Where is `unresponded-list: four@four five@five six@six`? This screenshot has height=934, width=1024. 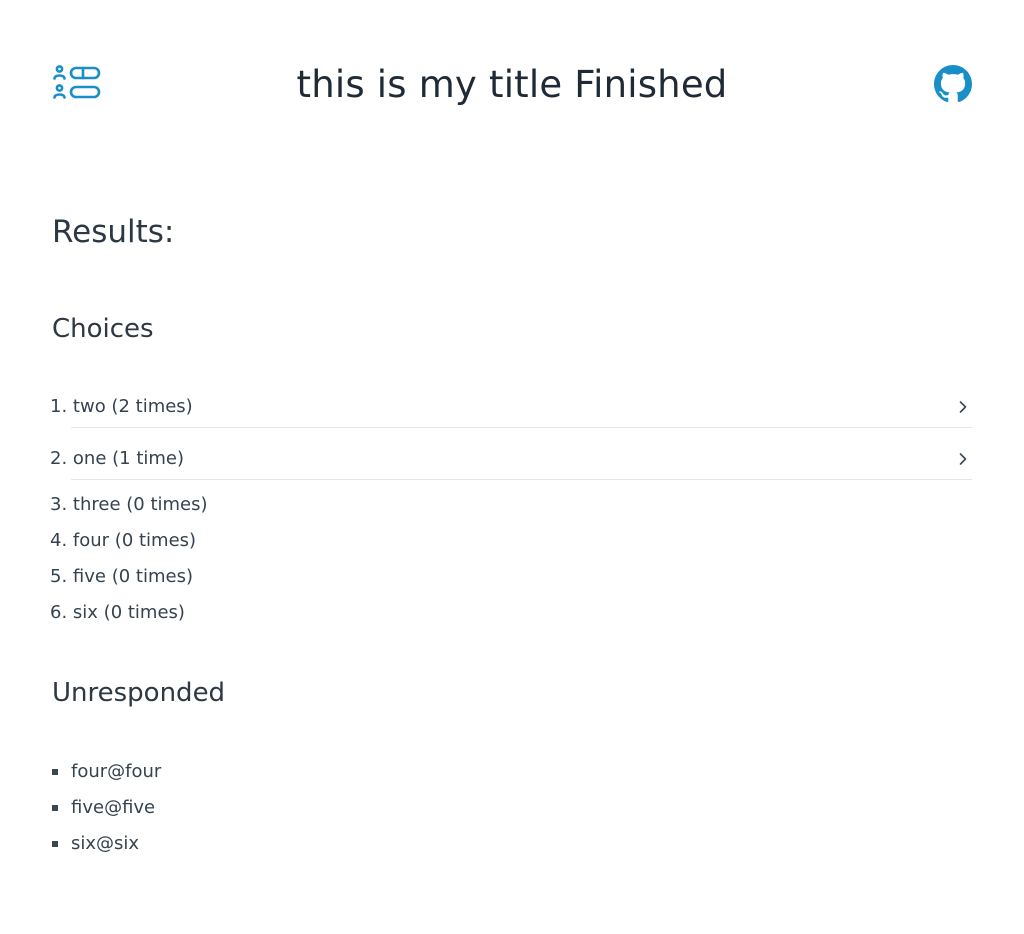 unresponded-list: four@four five@five six@six is located at coordinates (106, 808).